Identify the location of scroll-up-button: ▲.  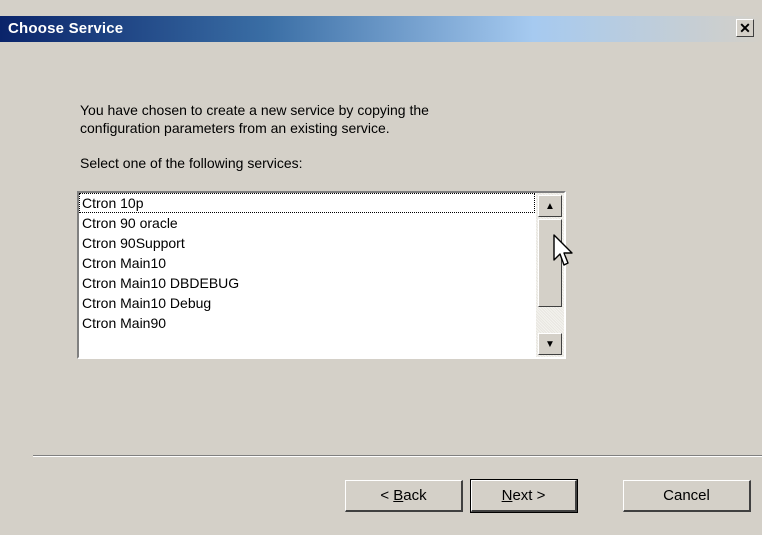
(550, 206).